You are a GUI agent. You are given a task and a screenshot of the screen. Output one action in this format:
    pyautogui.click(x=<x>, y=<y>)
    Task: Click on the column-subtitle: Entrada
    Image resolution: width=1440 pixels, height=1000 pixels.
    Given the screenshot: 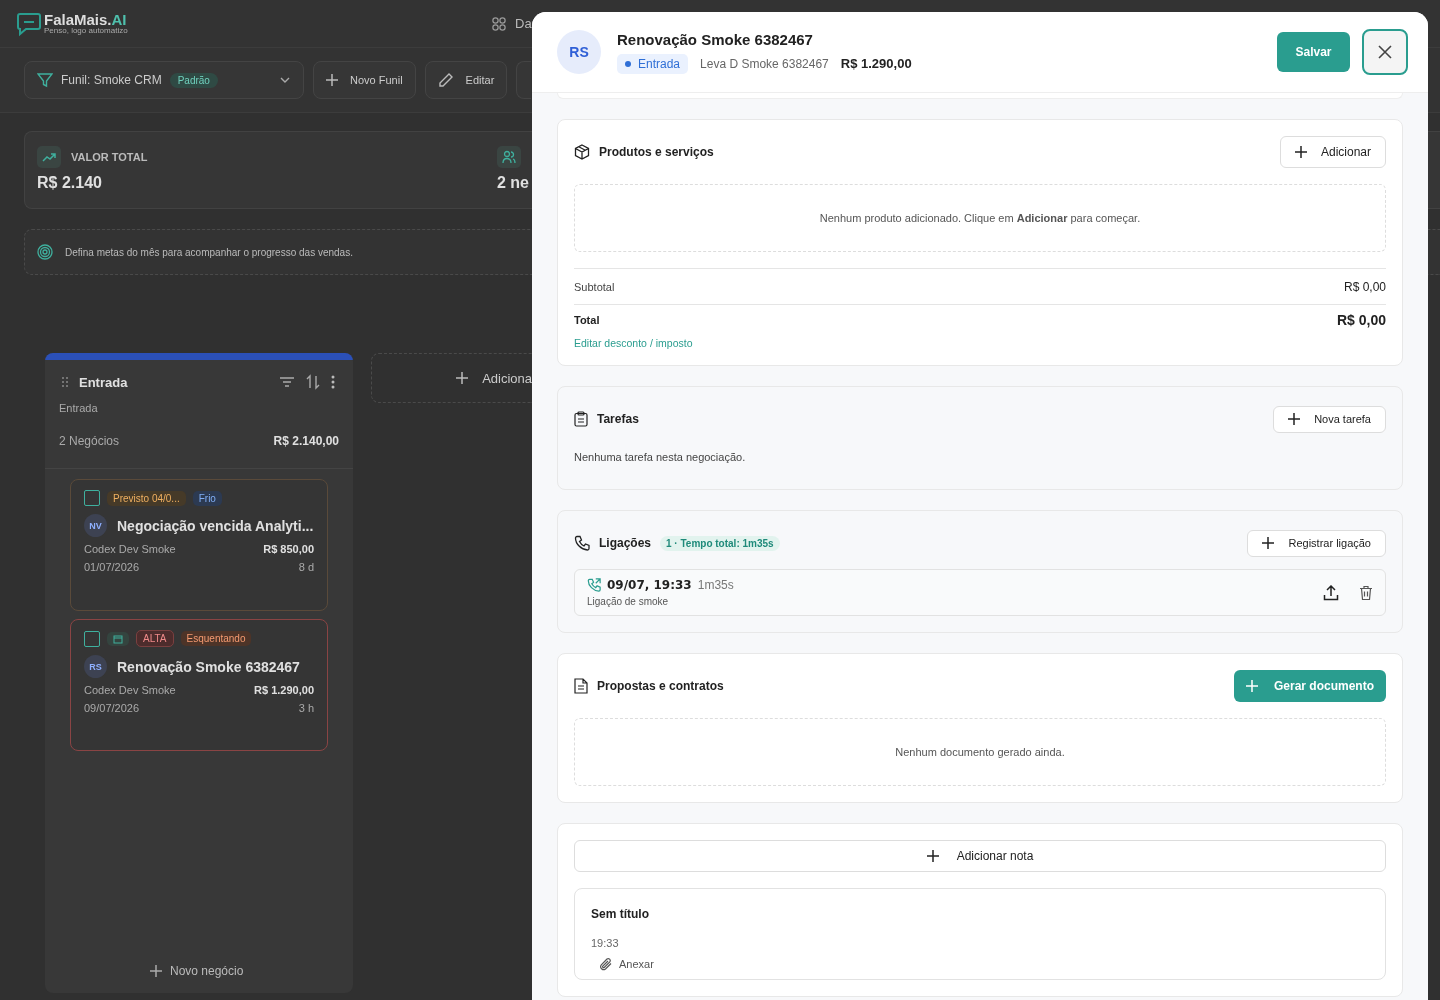 What is the action you would take?
    pyautogui.click(x=78, y=407)
    